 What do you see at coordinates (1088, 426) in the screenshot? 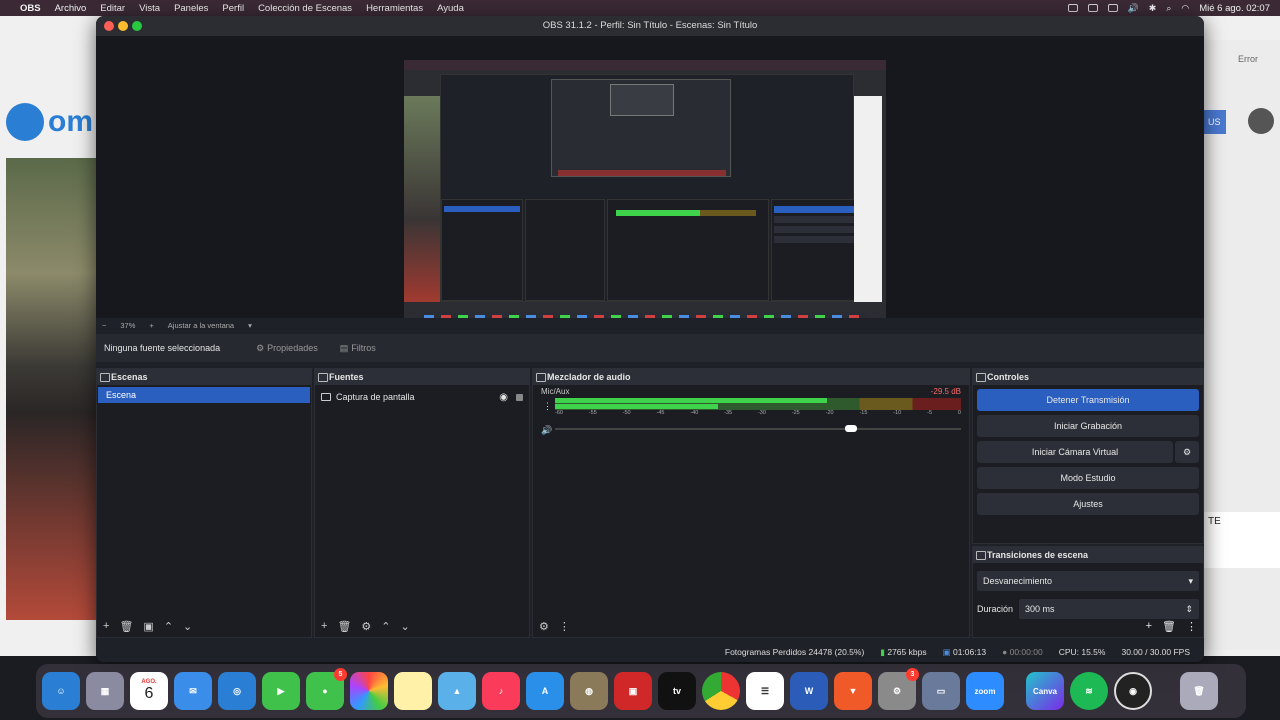
I see `start-recording-button: Iniciar Grabación` at bounding box center [1088, 426].